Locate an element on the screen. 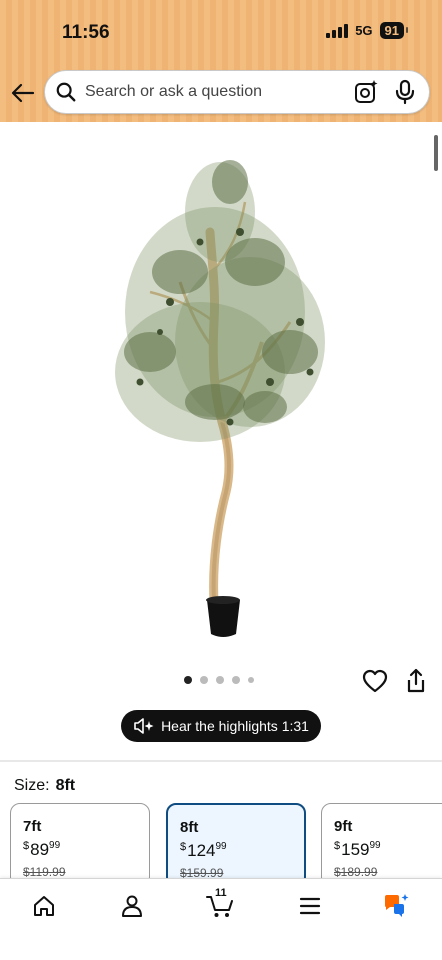 The height and width of the screenshot is (960, 442). search-bar is located at coordinates (237, 92).